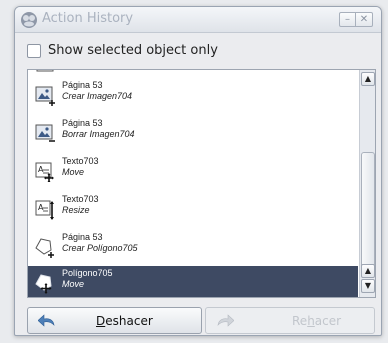 Image resolution: width=388 pixels, height=343 pixels. I want to click on redo-button: Rehacer, so click(290, 320).